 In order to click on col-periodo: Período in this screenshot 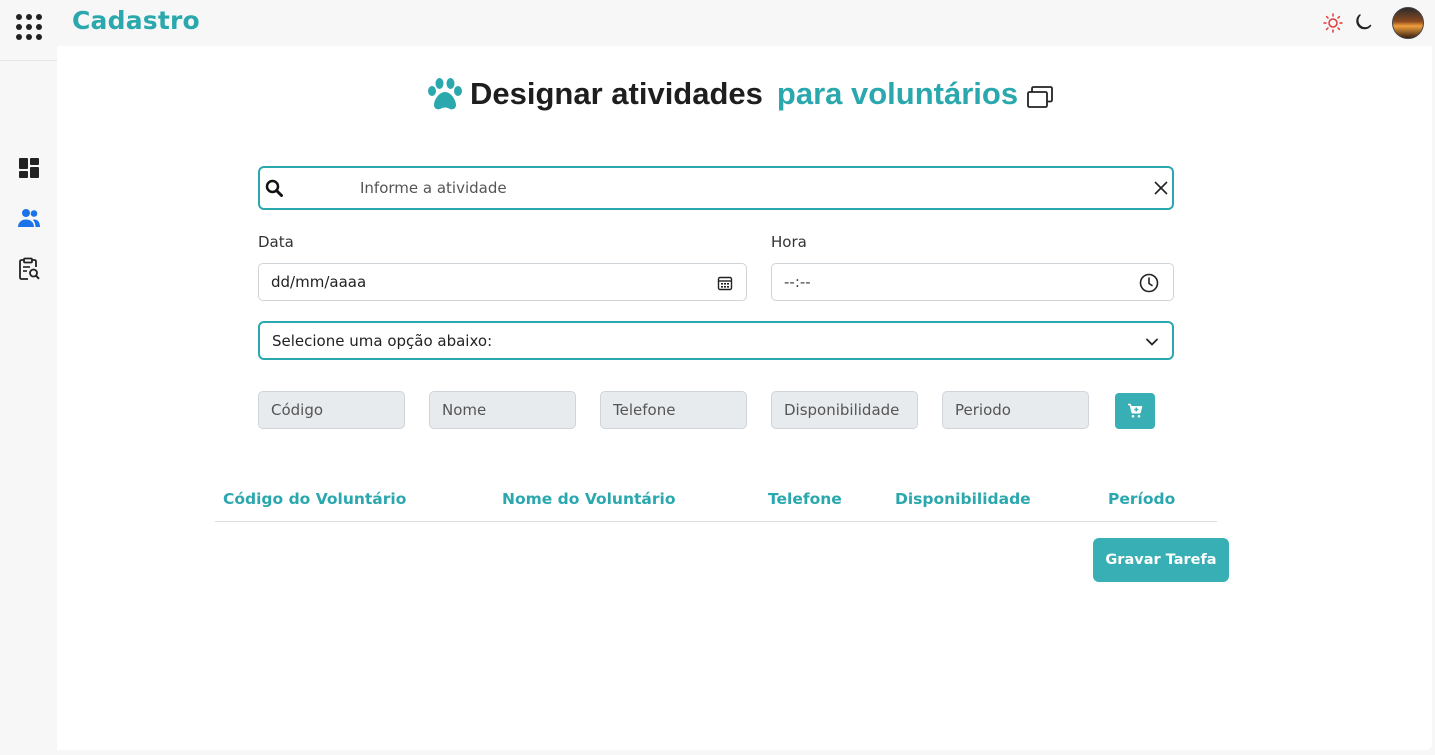, I will do `click(1141, 499)`.